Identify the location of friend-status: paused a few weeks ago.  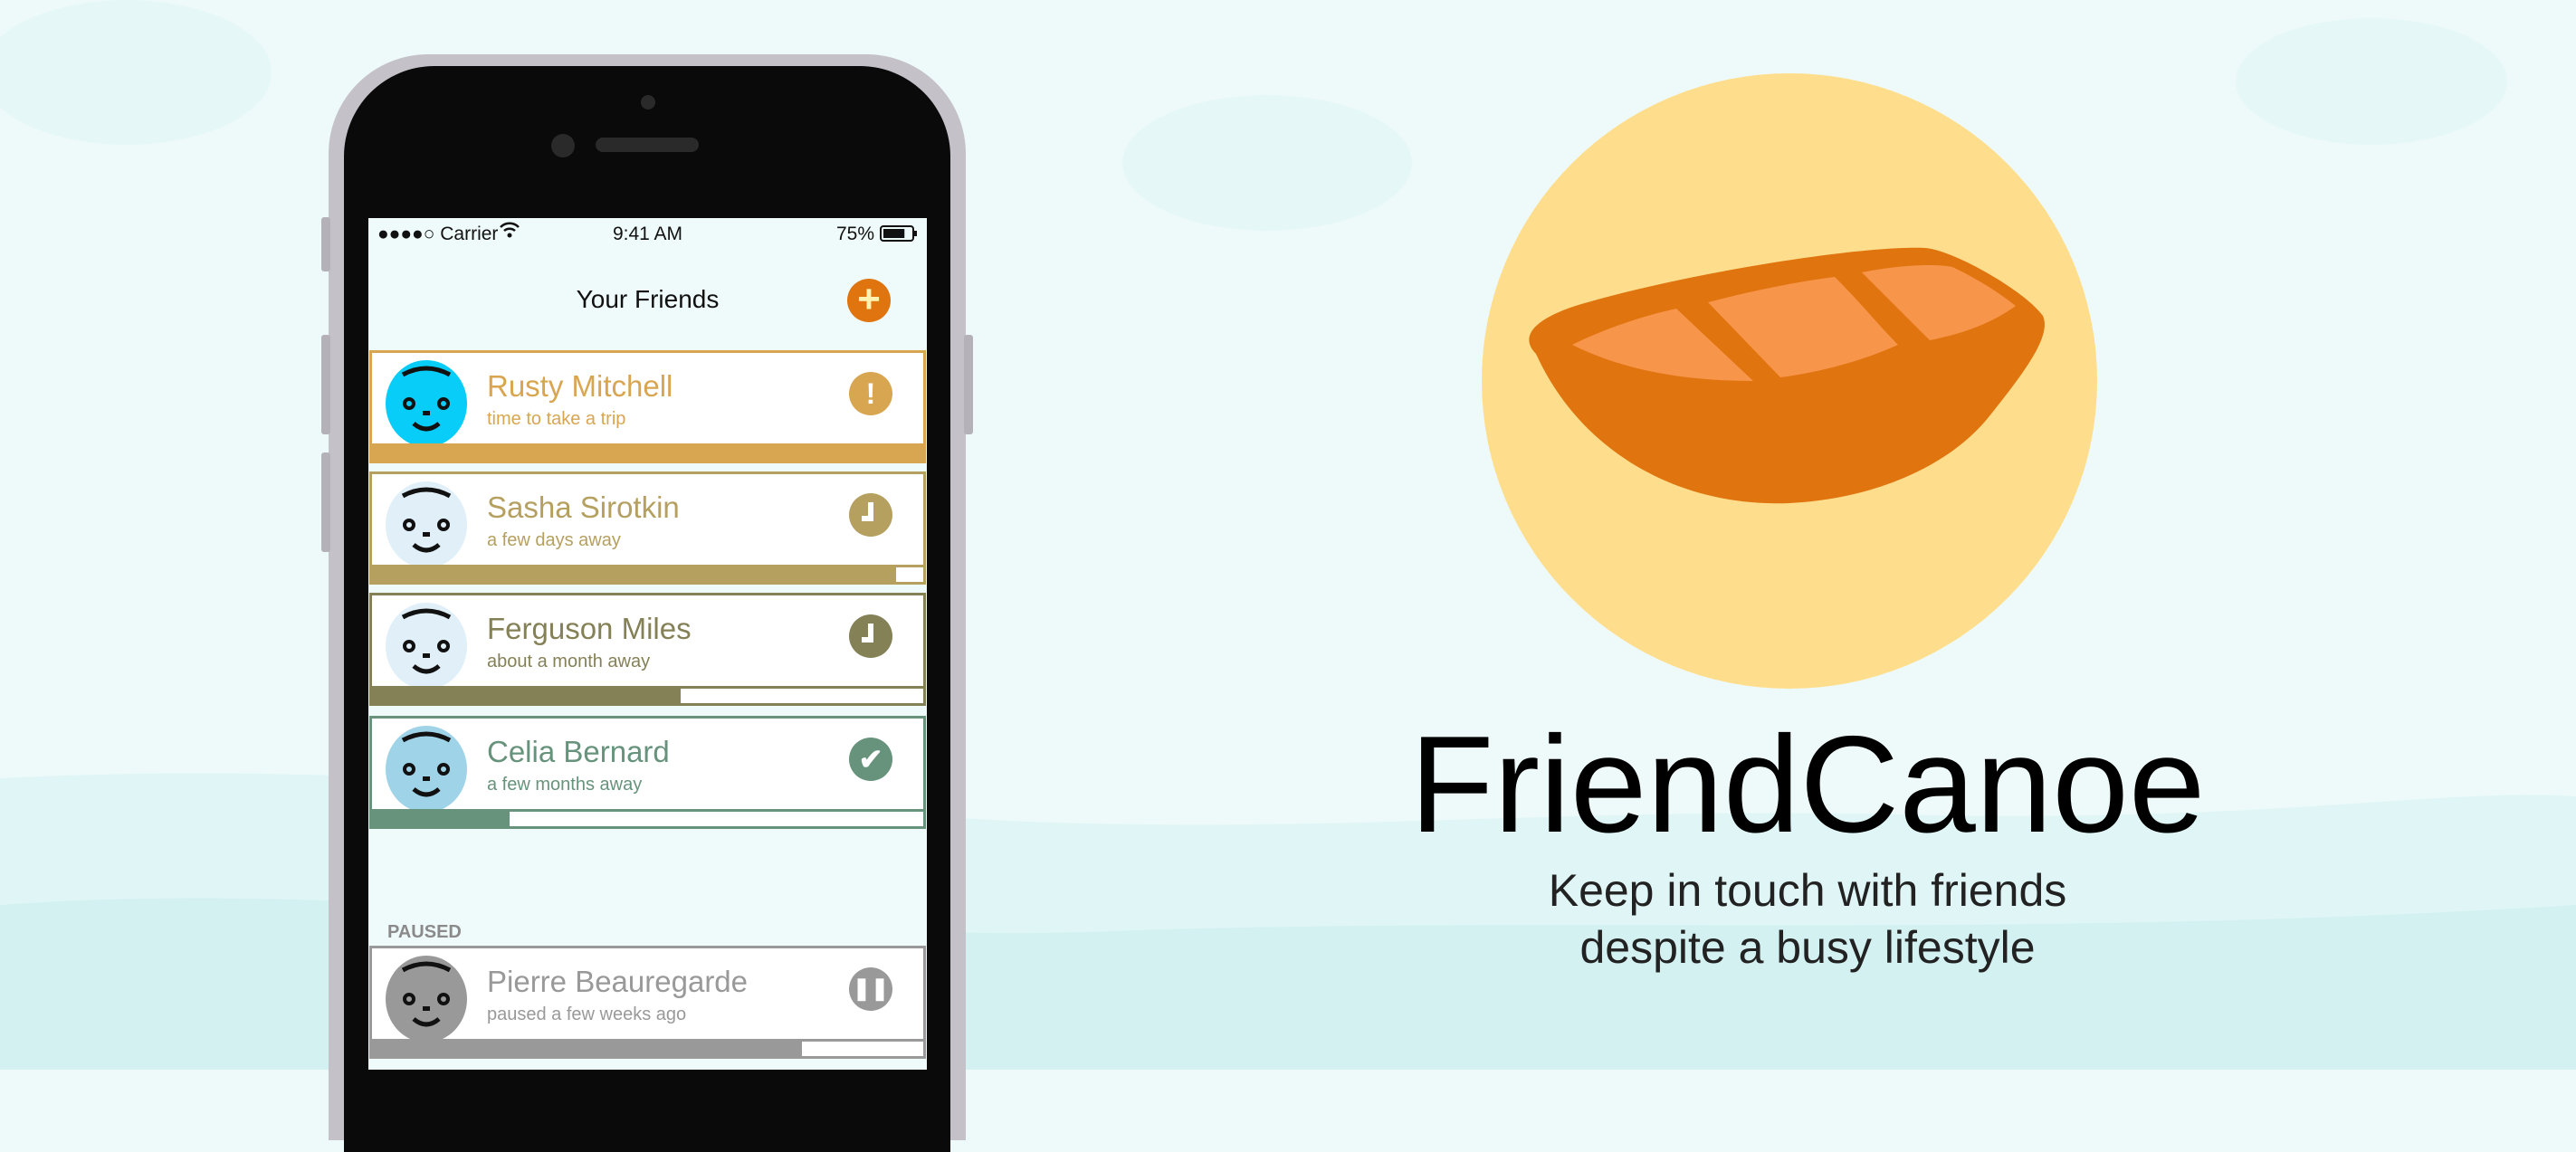
(587, 1014).